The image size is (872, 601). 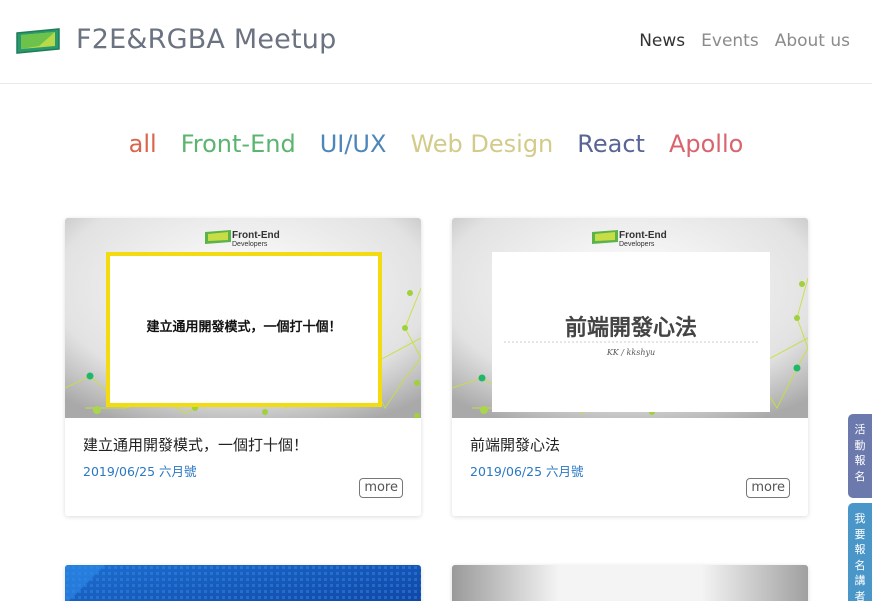 I want to click on article-card-body: 建立通用開發模式，一個打十個！ 2019/06/25 六月號 more, so click(x=243, y=467).